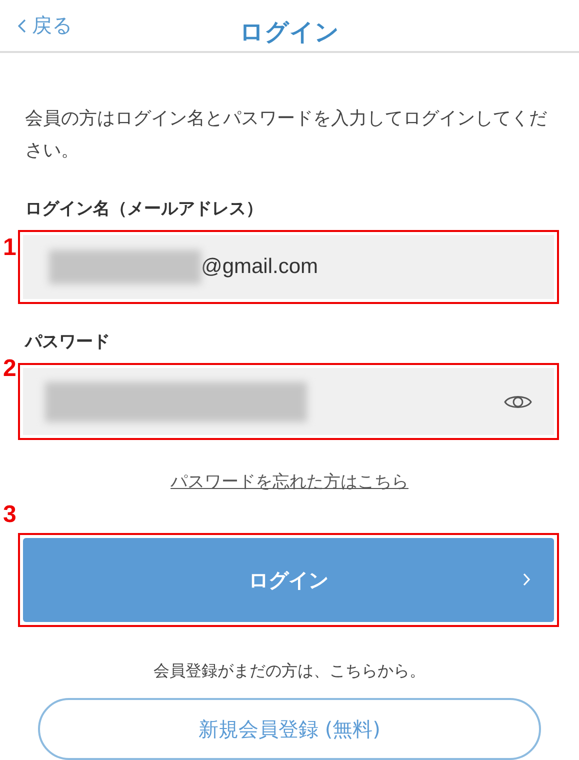 Image resolution: width=579 pixels, height=760 pixels. Describe the element at coordinates (289, 481) in the screenshot. I see `forgot-password-link: パスワードを忘れた方はこちら` at that location.